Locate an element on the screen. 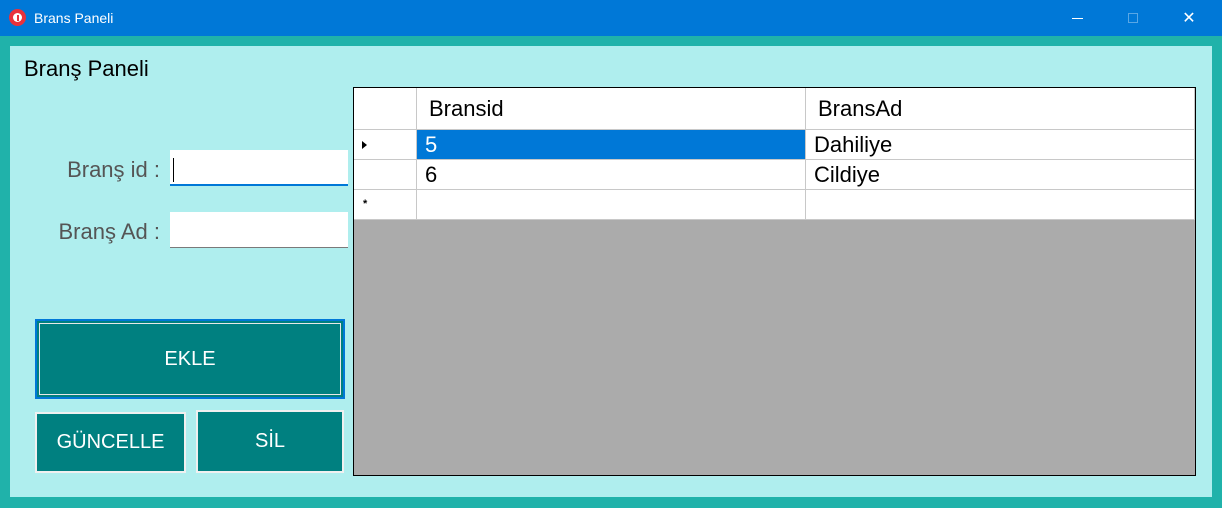  minimize-button is located at coordinates (1077, 18).